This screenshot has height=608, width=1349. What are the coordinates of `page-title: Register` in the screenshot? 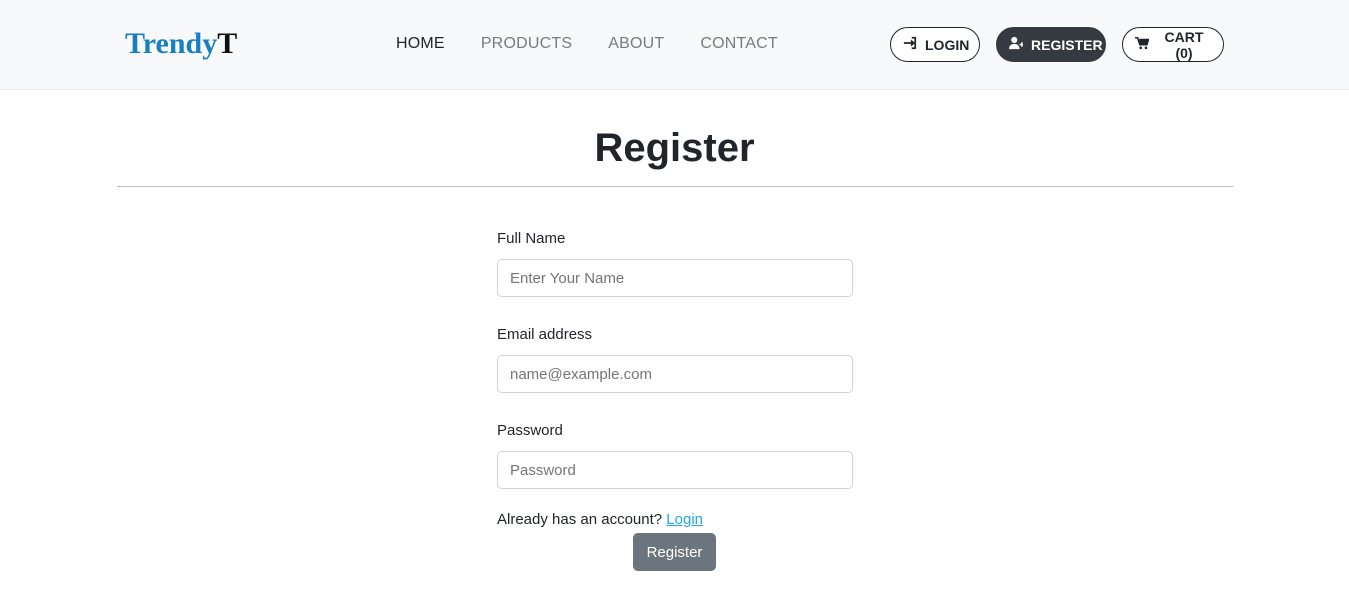 It's located at (674, 148).